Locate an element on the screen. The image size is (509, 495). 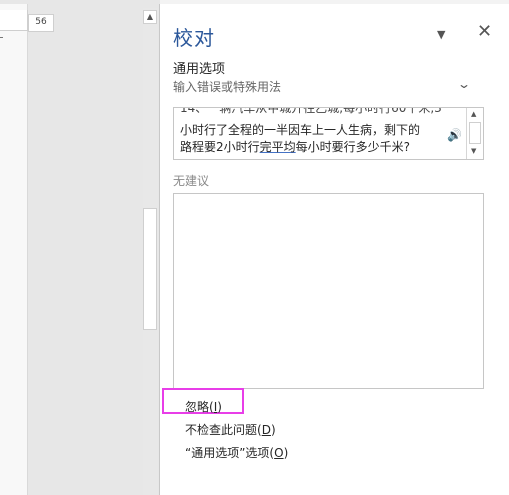
context-line: 路程要2小时行完平均每小时要行多少千米? is located at coordinates (295, 147).